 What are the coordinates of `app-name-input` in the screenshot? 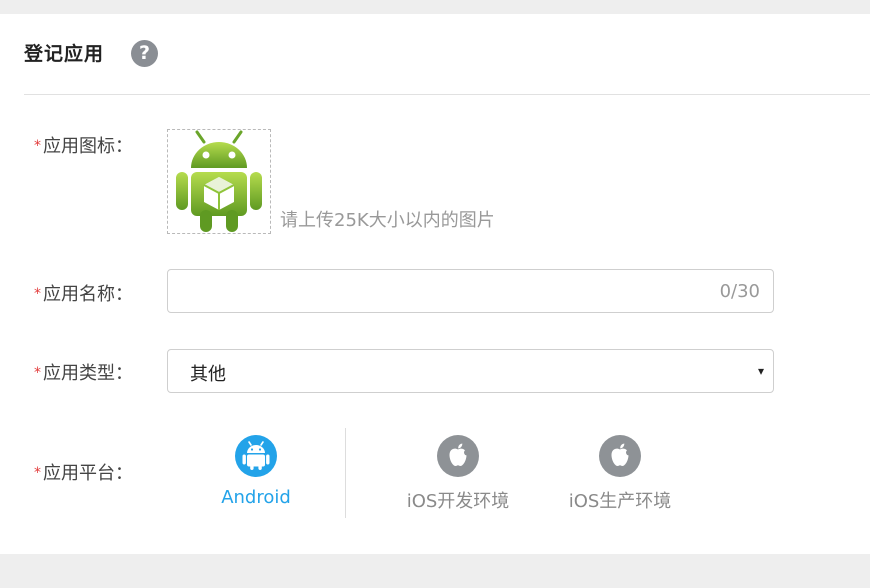 It's located at (470, 291).